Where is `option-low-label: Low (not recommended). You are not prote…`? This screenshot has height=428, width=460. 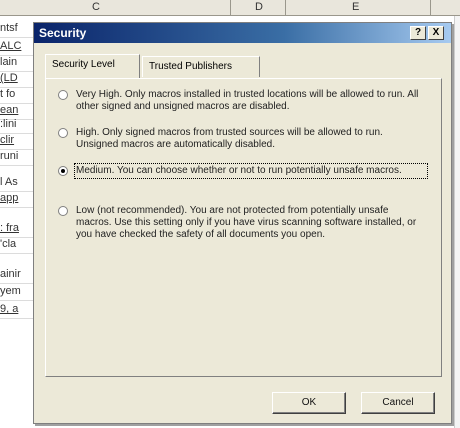
option-low-label: Low (not recommended). You are not prote… is located at coordinates (246, 222).